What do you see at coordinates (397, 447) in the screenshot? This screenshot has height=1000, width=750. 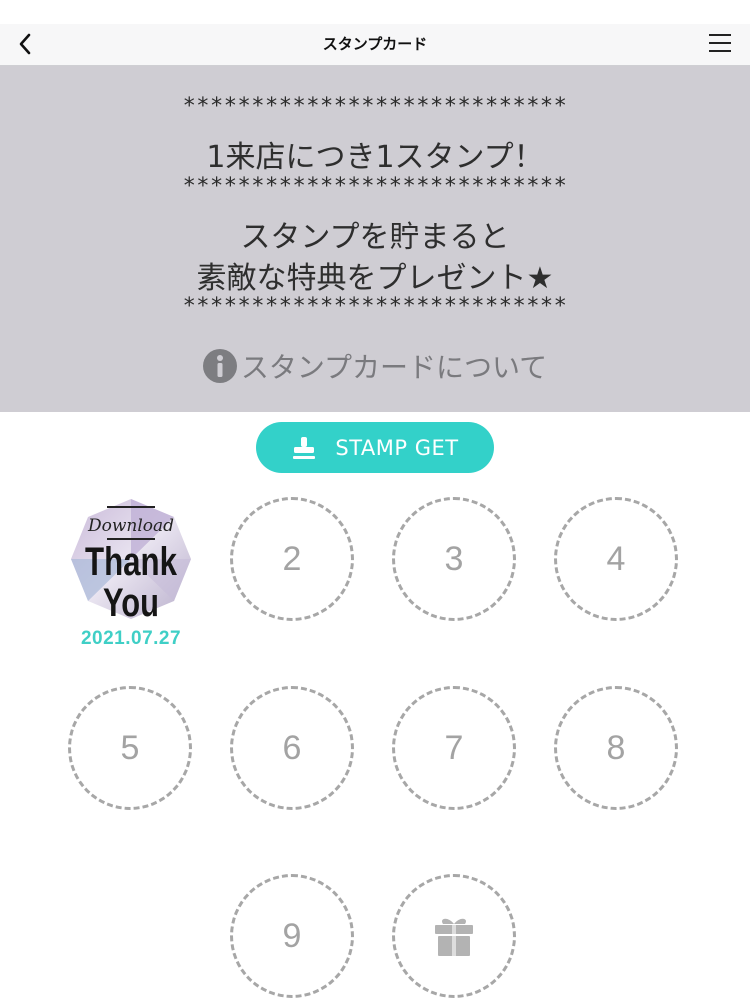 I see `stamp-get-label: STAMP GET` at bounding box center [397, 447].